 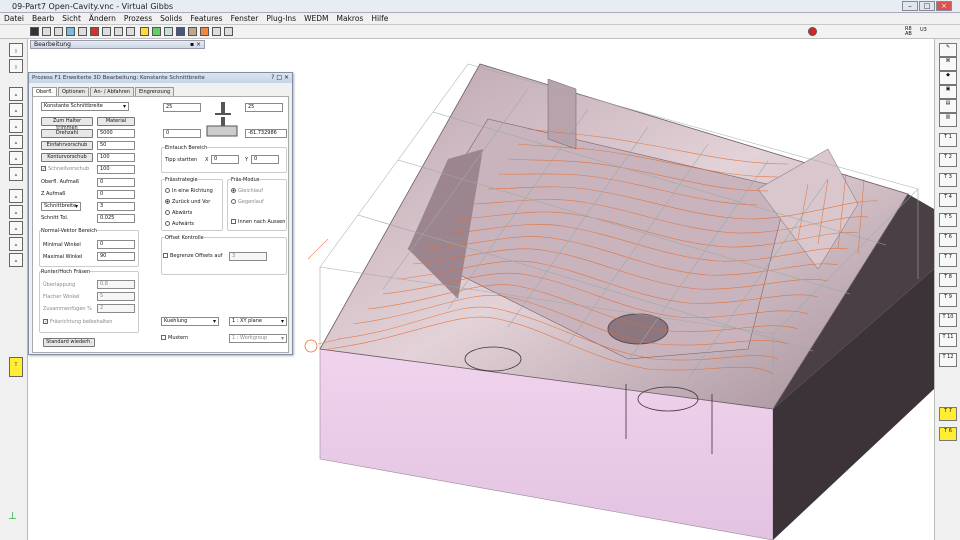 I want to click on coolant-select: Kuehlung, so click(x=190, y=321).